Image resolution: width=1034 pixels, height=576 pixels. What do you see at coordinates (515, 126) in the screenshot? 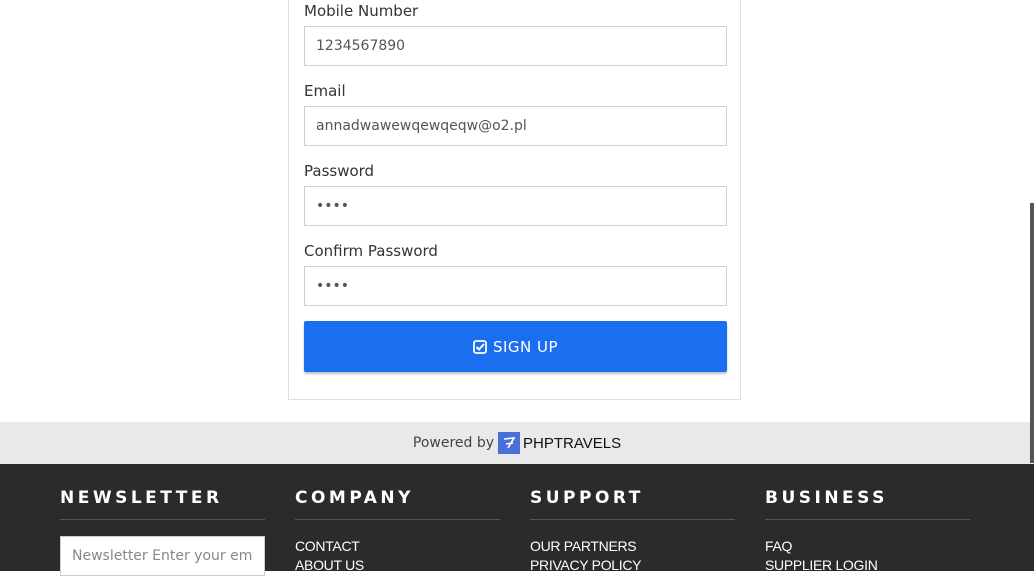
I see `email-input` at bounding box center [515, 126].